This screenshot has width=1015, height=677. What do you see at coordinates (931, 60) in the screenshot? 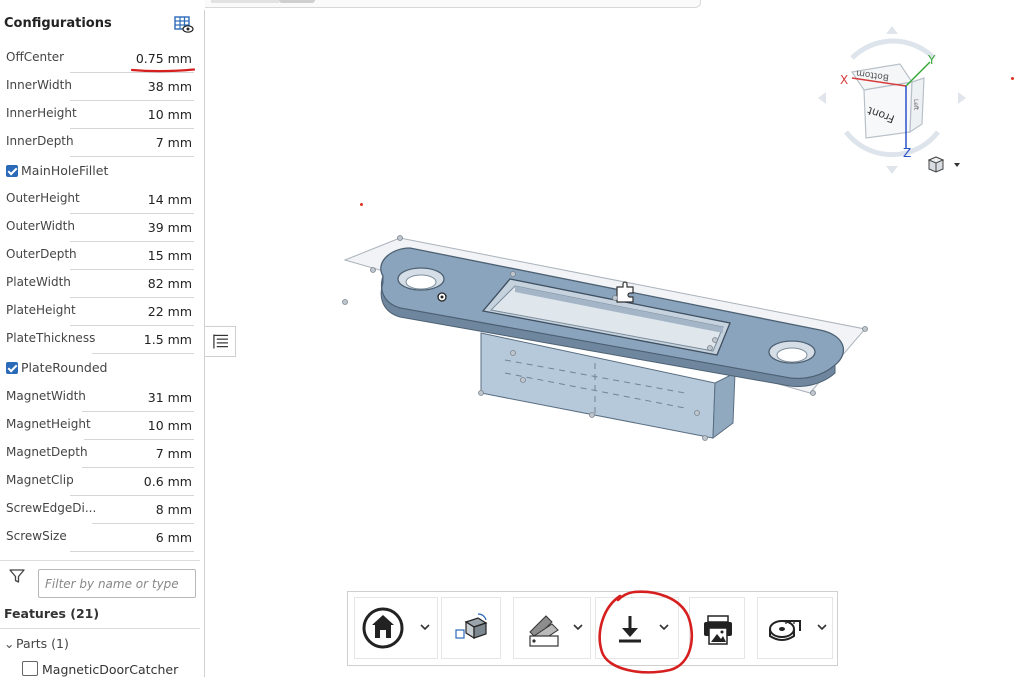
I see `axis-label-y: Y` at bounding box center [931, 60].